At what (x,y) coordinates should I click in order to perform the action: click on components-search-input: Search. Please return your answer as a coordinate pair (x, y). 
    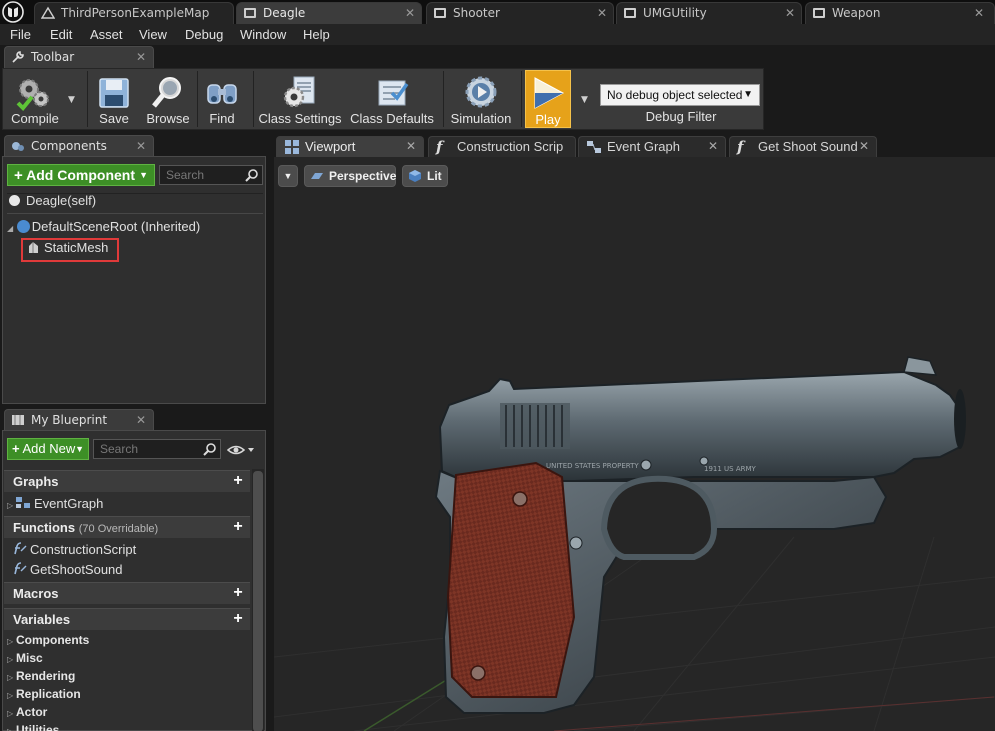
    Looking at the image, I should click on (211, 175).